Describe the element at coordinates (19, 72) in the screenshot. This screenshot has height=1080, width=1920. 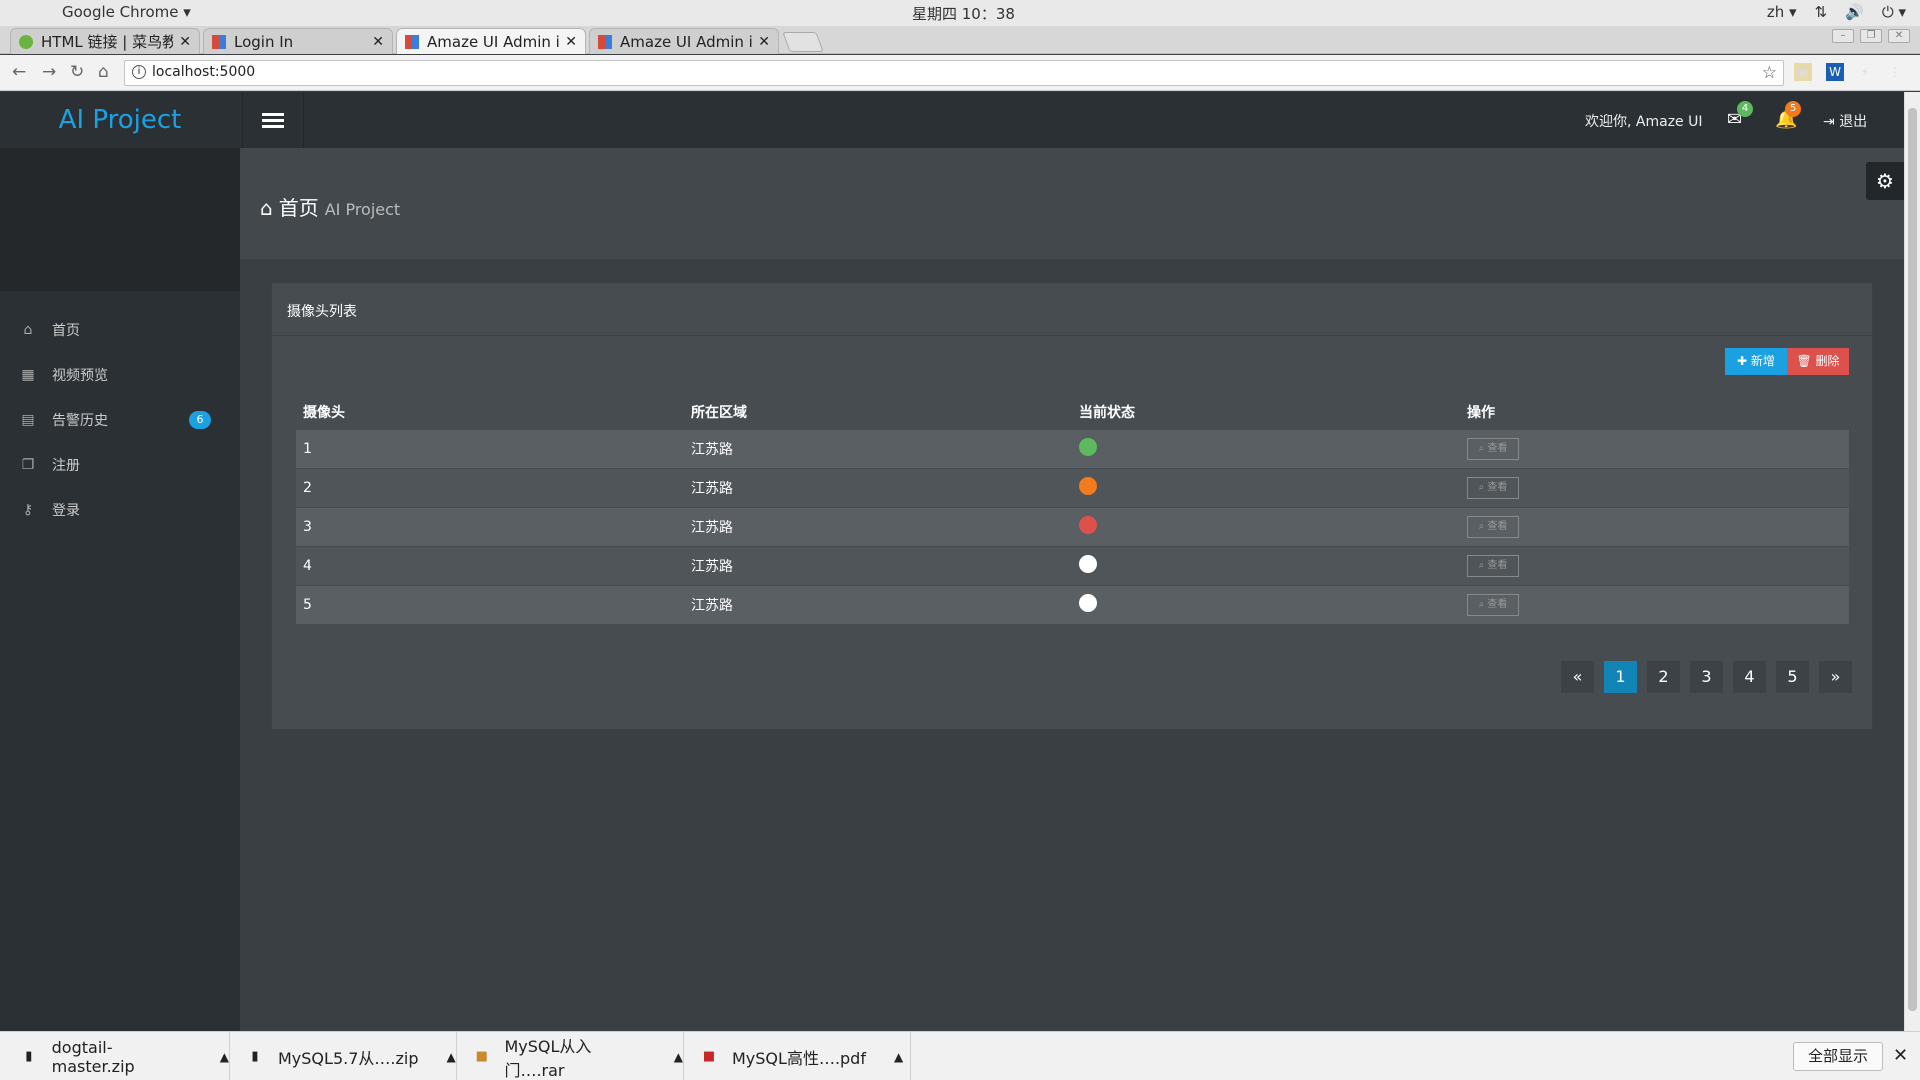
I see `back-arrow-icon: ←` at that location.